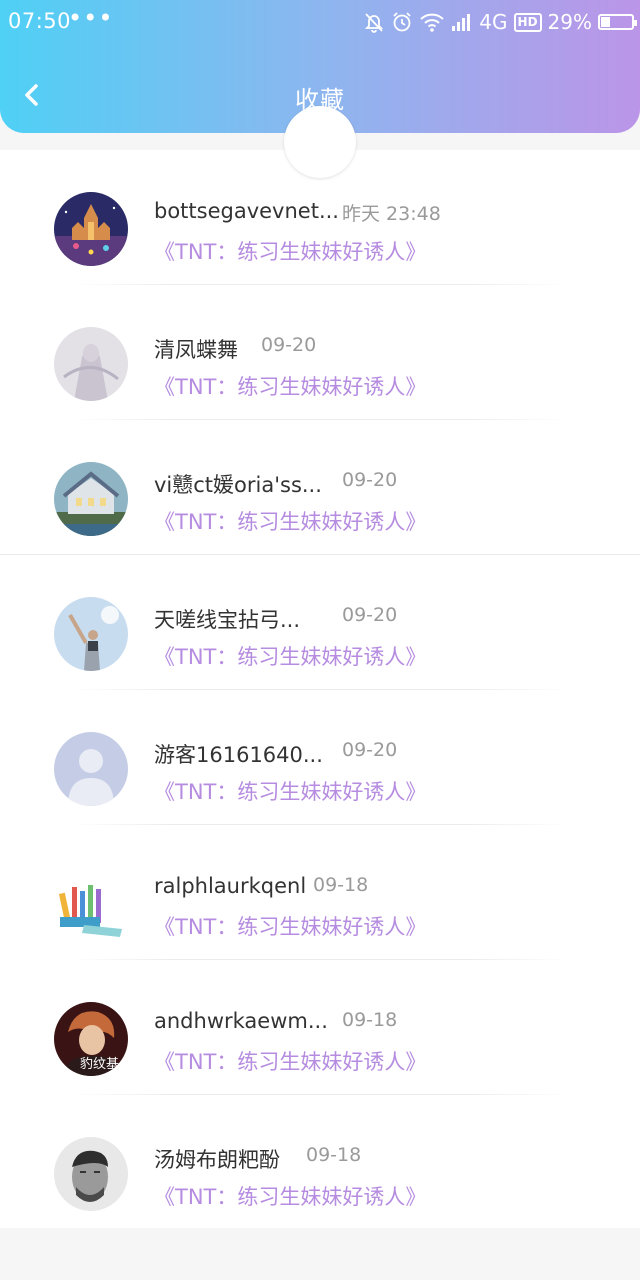 The image size is (640, 1280). Describe the element at coordinates (91, 18) in the screenshot. I see `more-dots-icon: •••` at that location.